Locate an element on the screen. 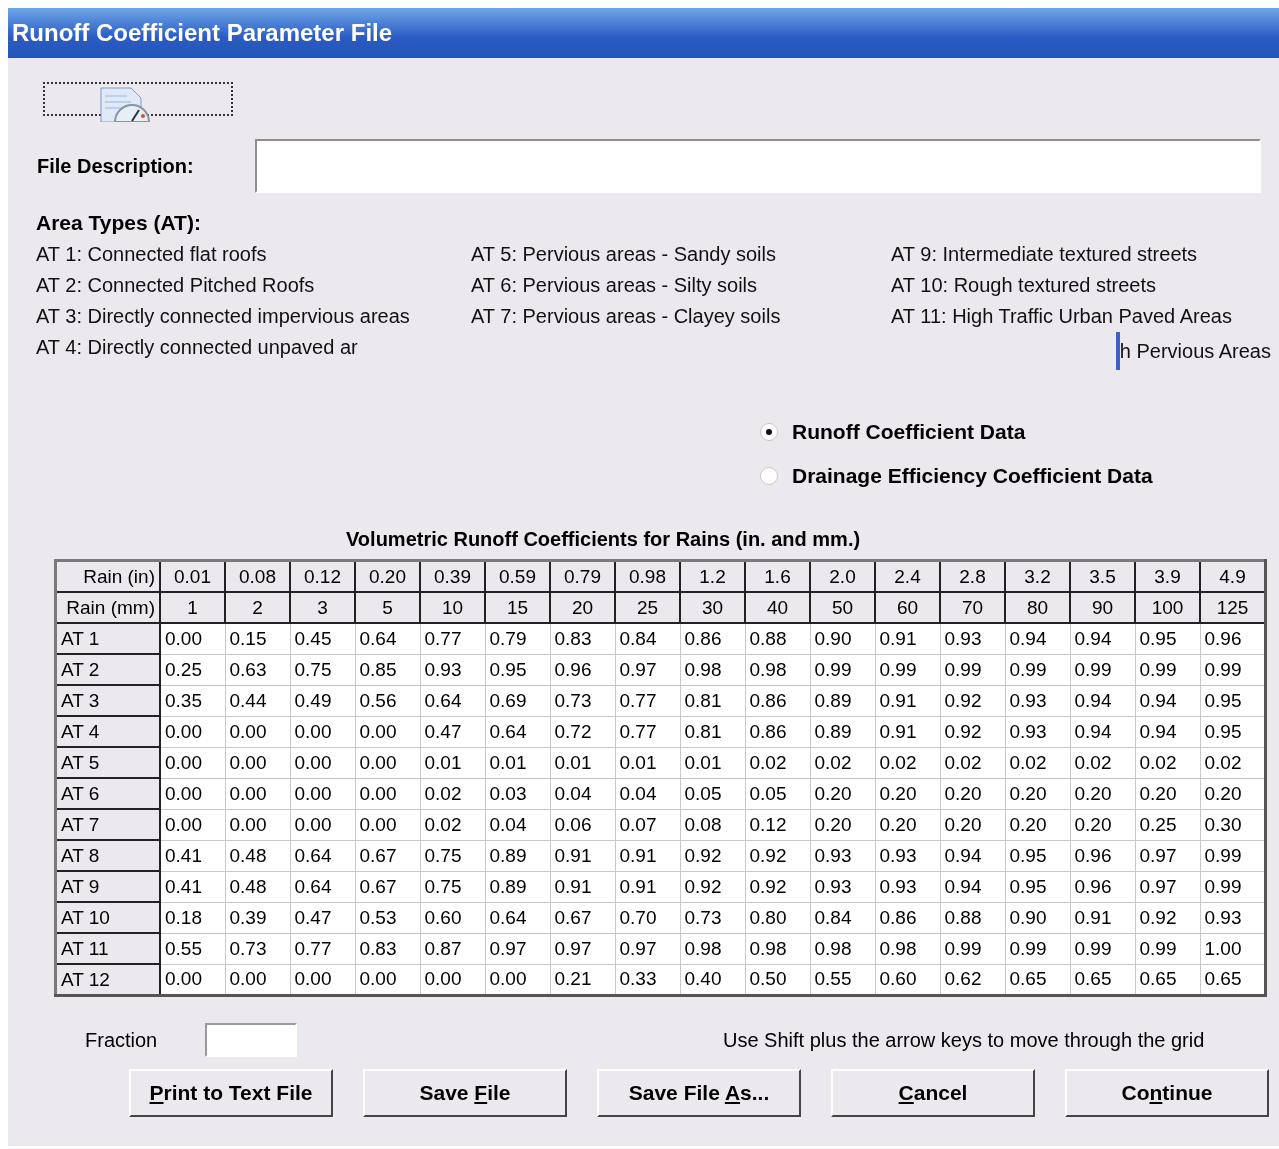 The height and width of the screenshot is (1149, 1279). table-cell: 0.05 is located at coordinates (777, 793).